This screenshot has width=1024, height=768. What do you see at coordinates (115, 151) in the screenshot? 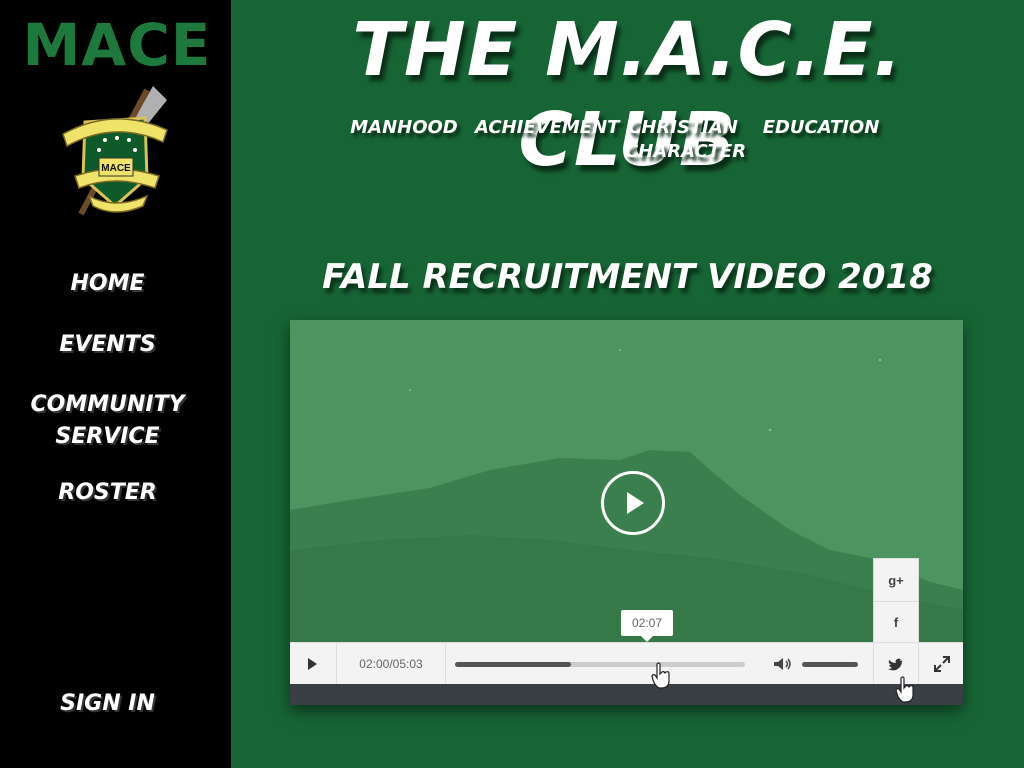
I see `crest-emblem: MACE` at bounding box center [115, 151].